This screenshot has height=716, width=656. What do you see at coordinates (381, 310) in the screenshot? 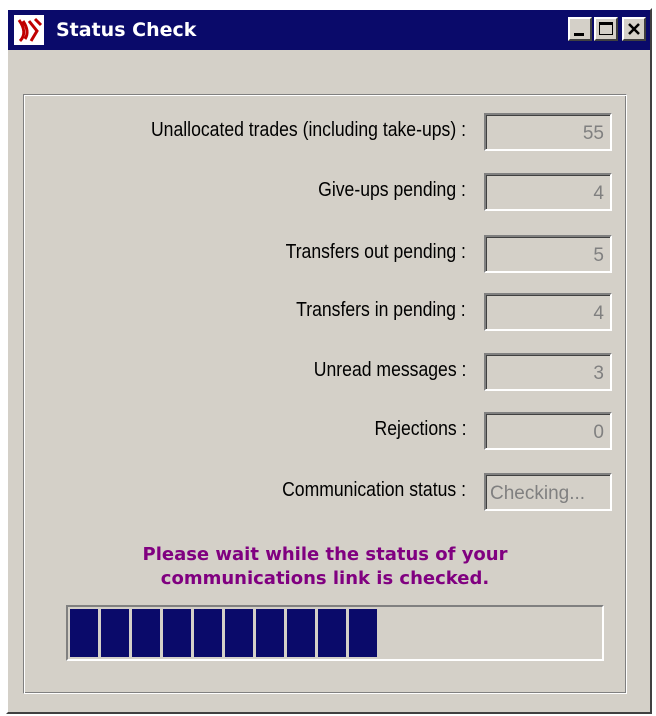
I see `transfers-in-pending-label: Transfers in pending :` at bounding box center [381, 310].